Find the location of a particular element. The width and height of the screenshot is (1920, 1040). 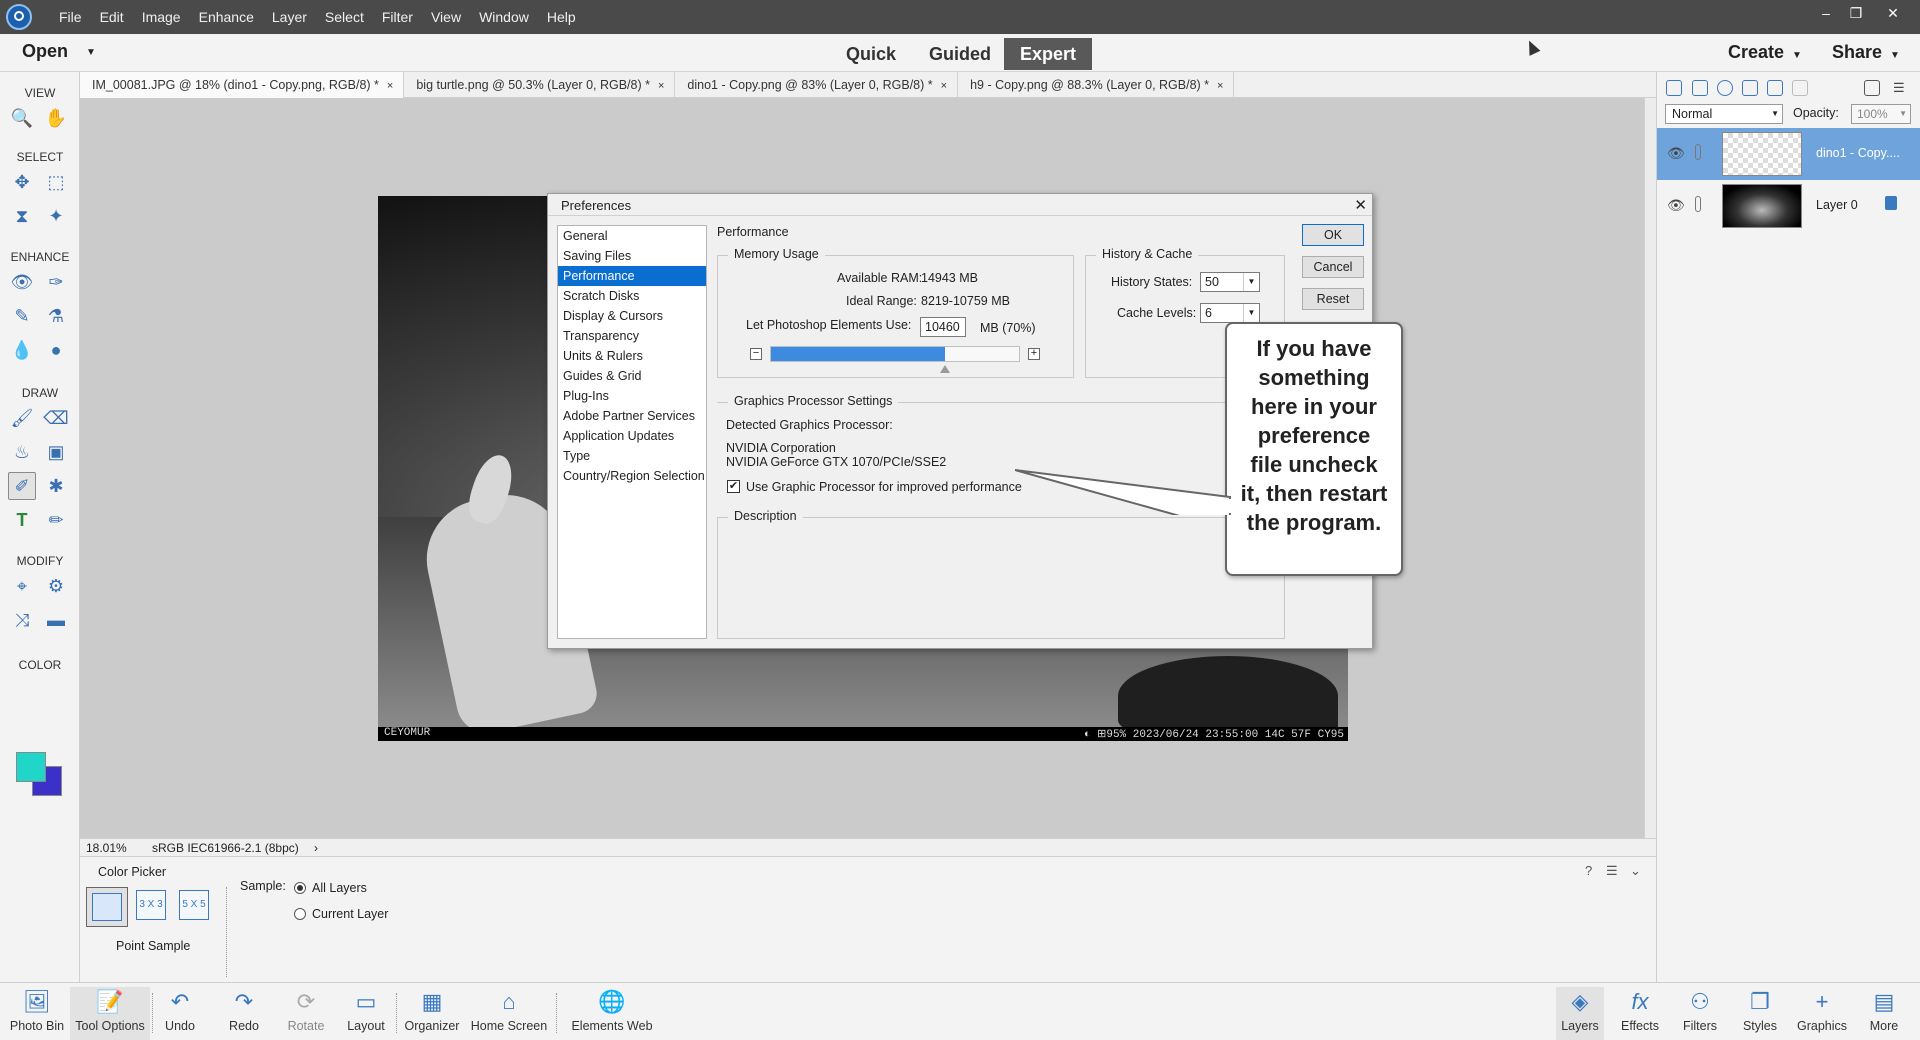

foreground-color-swatch is located at coordinates (31, 767).